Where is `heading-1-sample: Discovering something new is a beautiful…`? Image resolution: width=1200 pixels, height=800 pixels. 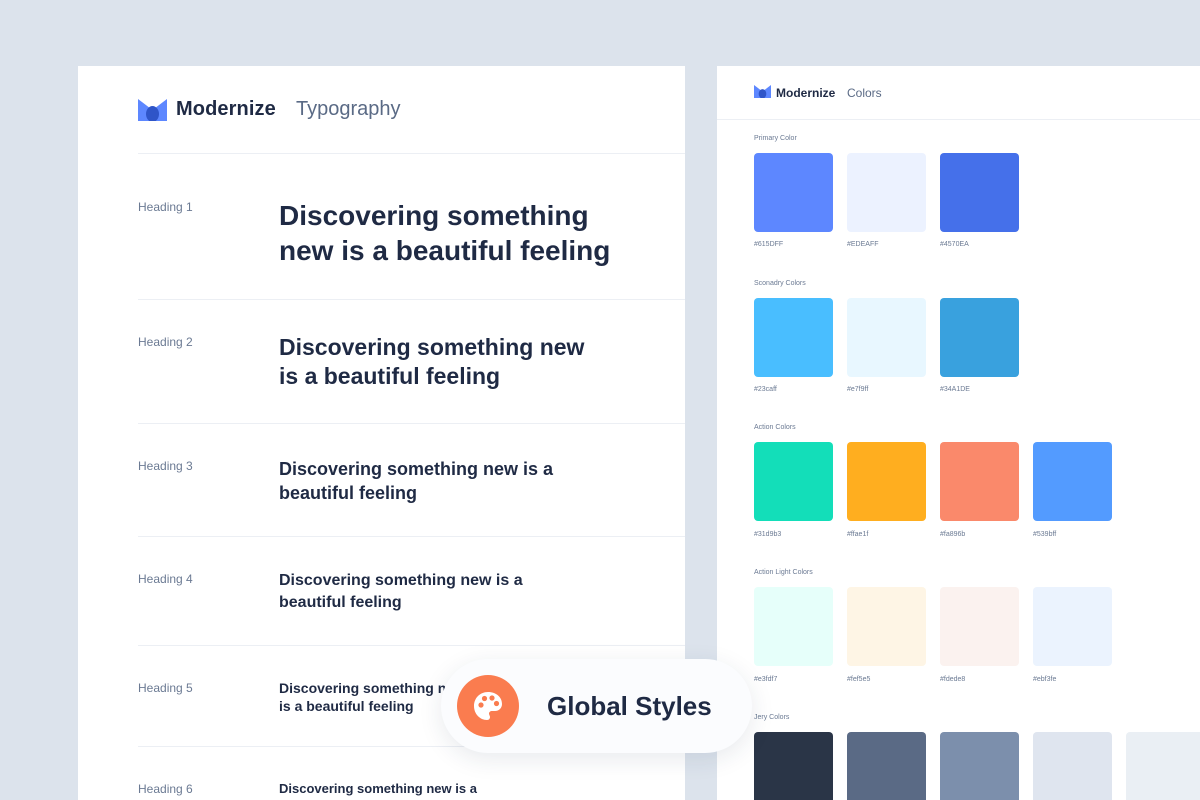
heading-1-sample: Discovering something new is a beautiful… is located at coordinates (445, 233).